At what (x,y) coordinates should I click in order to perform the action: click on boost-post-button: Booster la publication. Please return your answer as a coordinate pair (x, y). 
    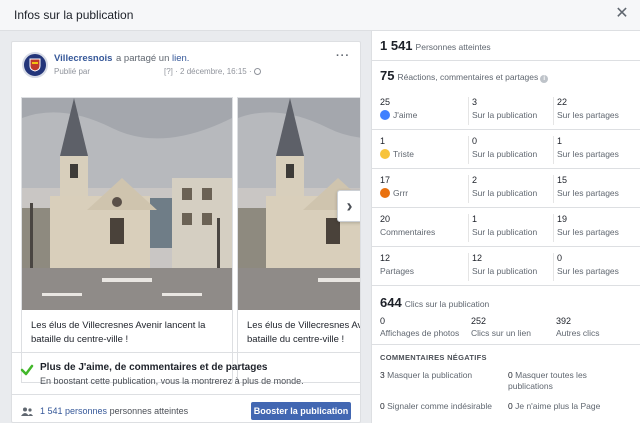
    Looking at the image, I should click on (301, 411).